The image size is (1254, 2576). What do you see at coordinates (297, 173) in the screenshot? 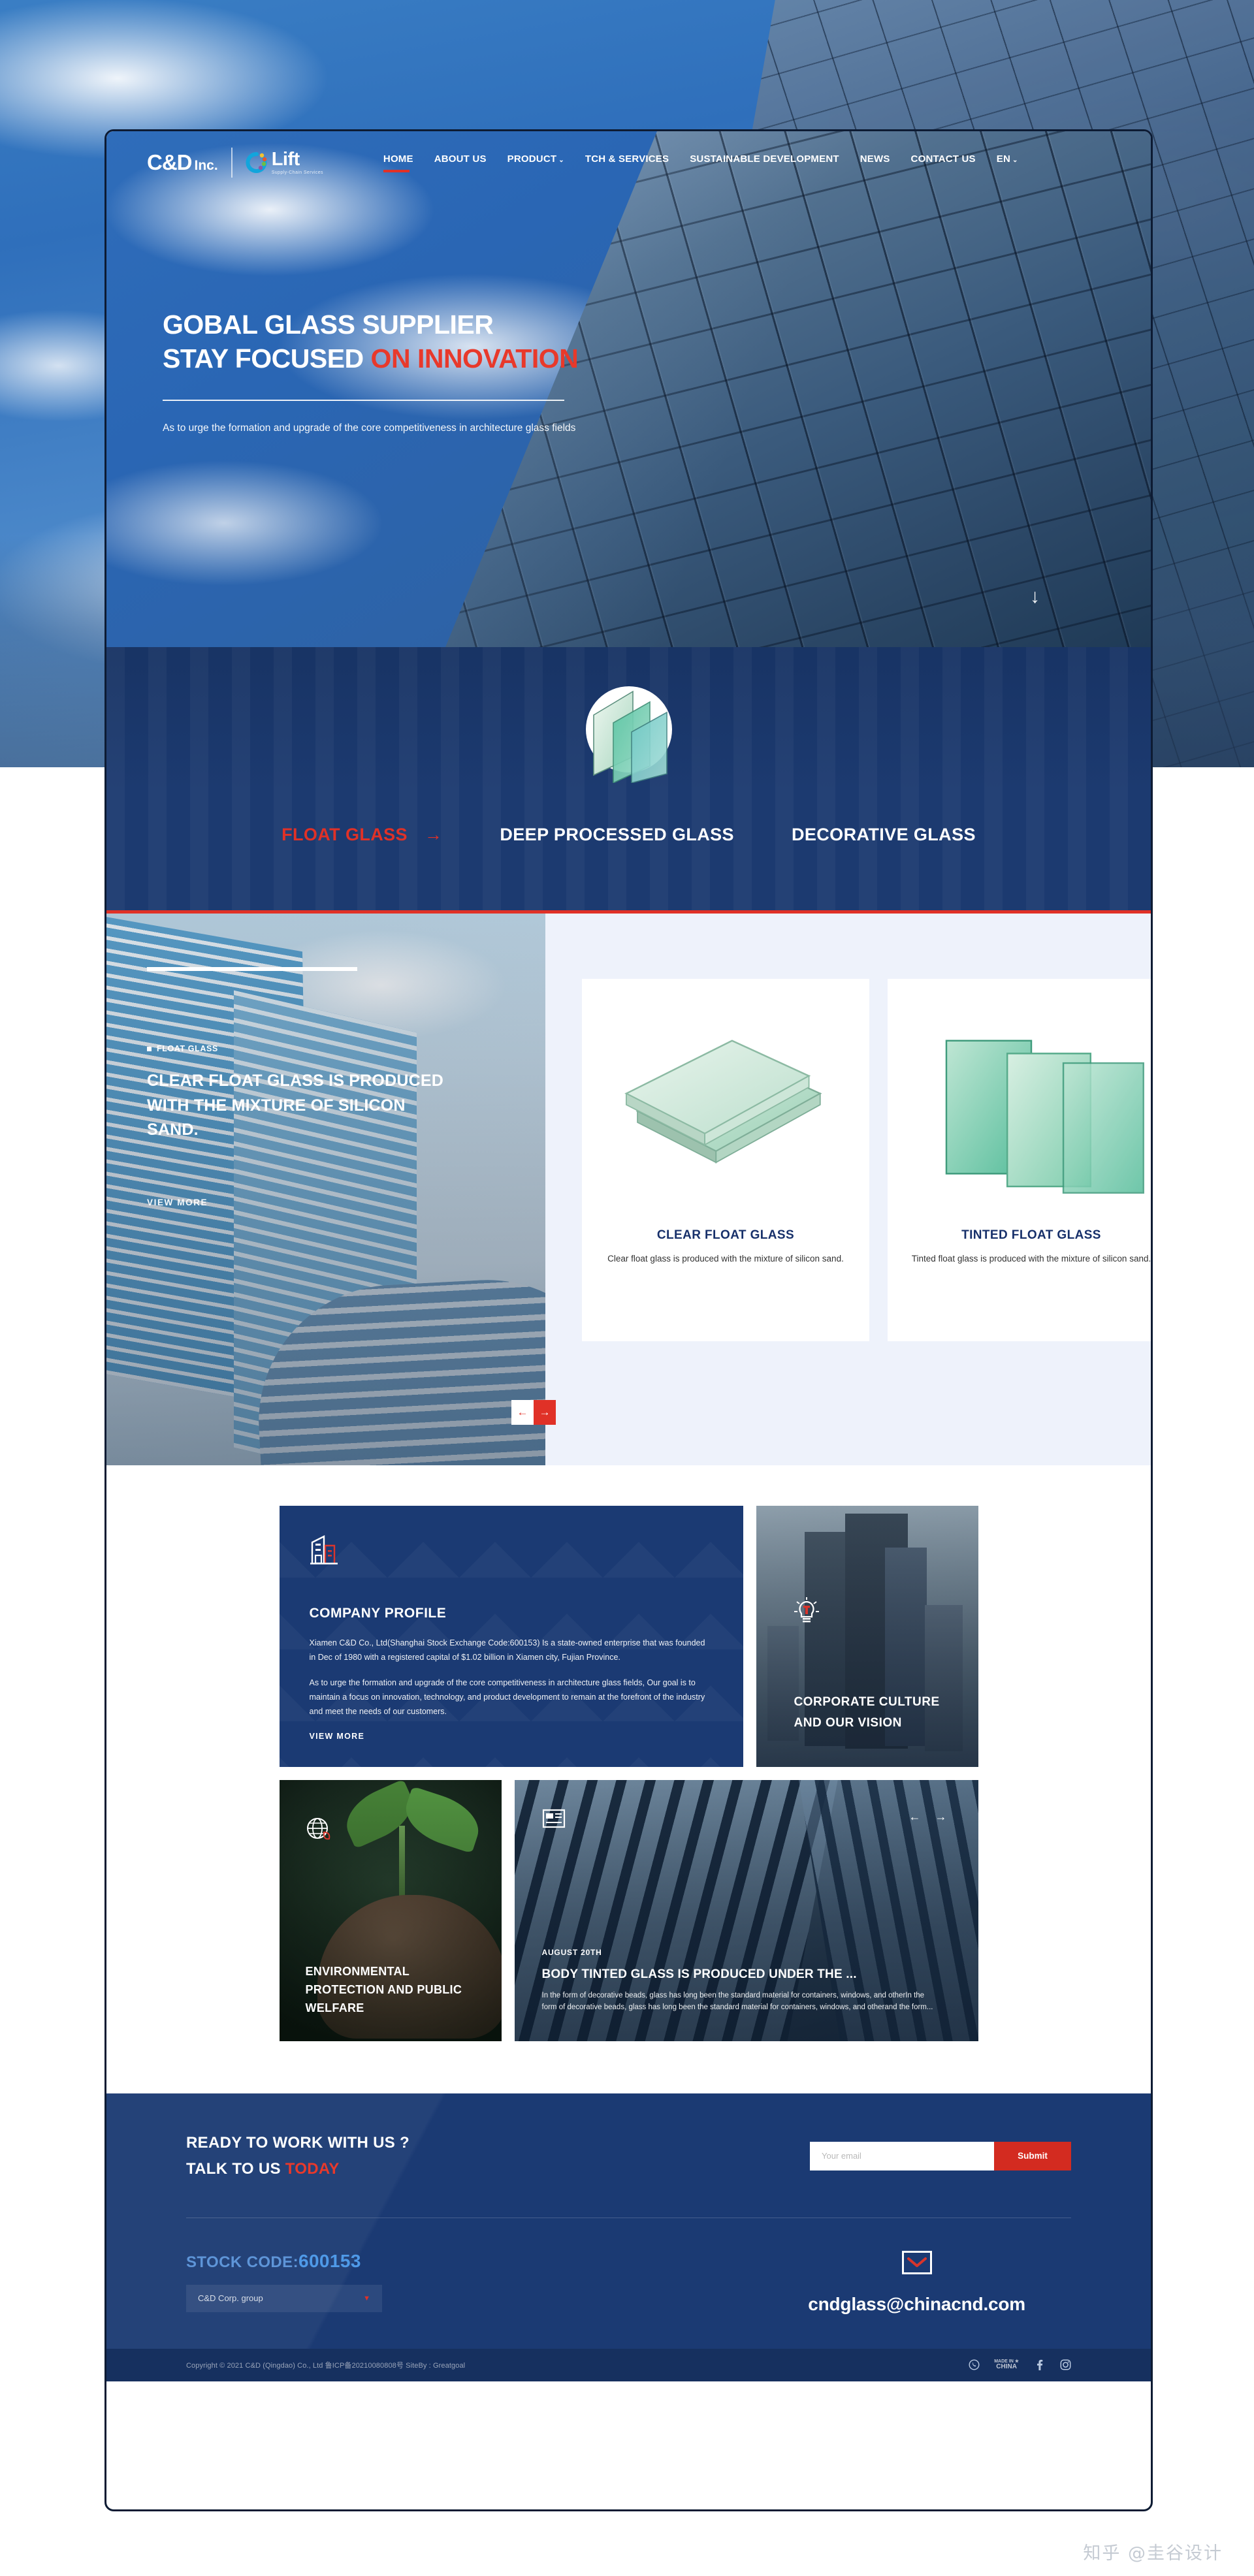
I see `lift-logo-subtitle: Supply-Chain Services` at bounding box center [297, 173].